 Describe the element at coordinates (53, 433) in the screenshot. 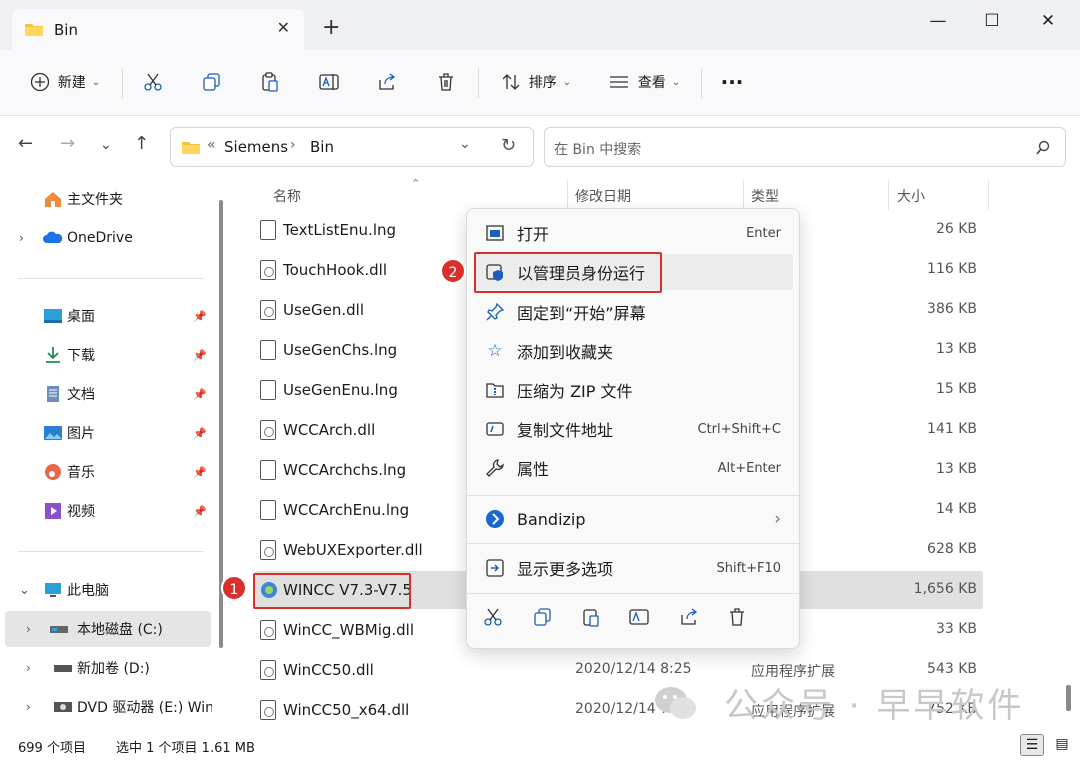

I see `pictures-icon` at that location.